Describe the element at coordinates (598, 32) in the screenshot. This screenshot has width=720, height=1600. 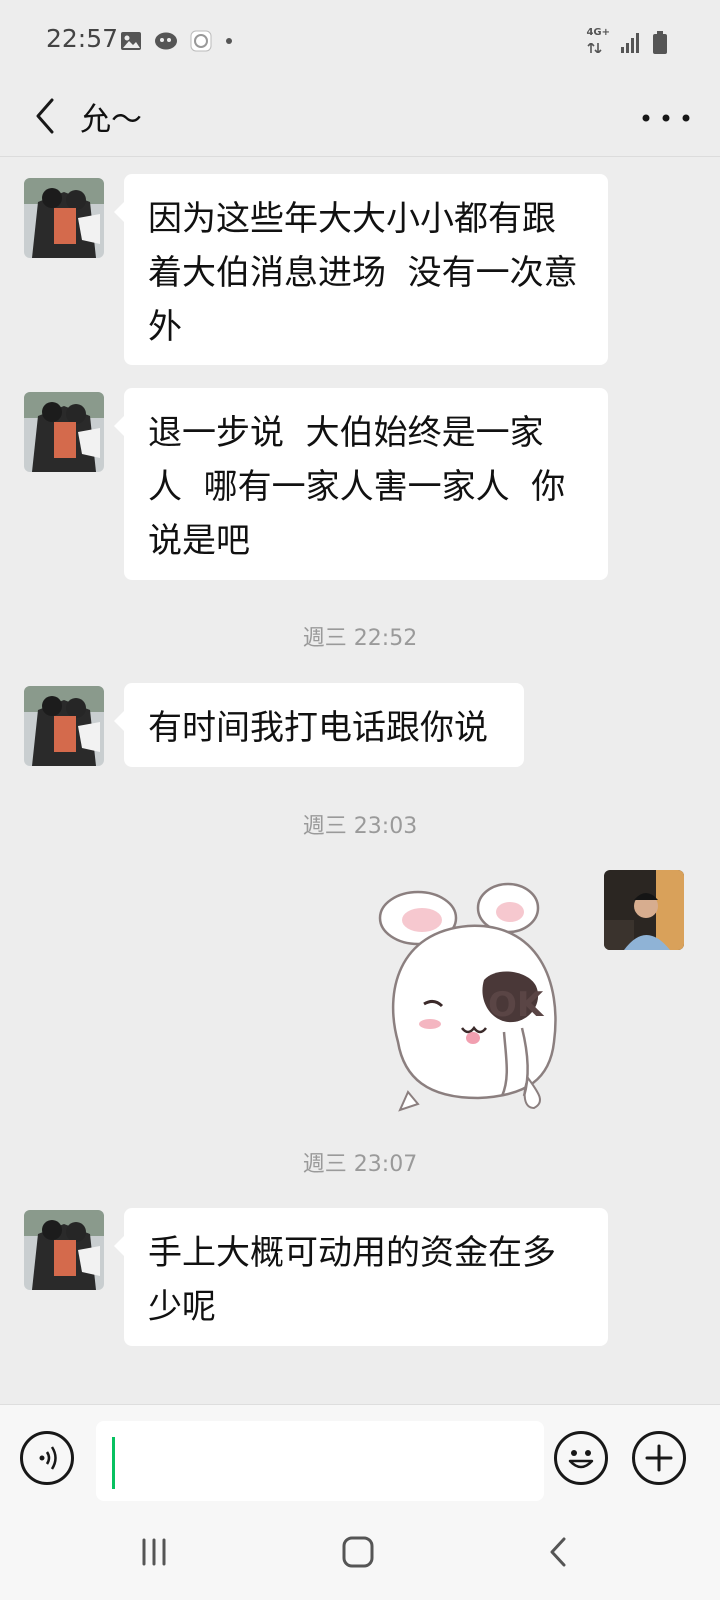
I see `network-label: 4G+` at that location.